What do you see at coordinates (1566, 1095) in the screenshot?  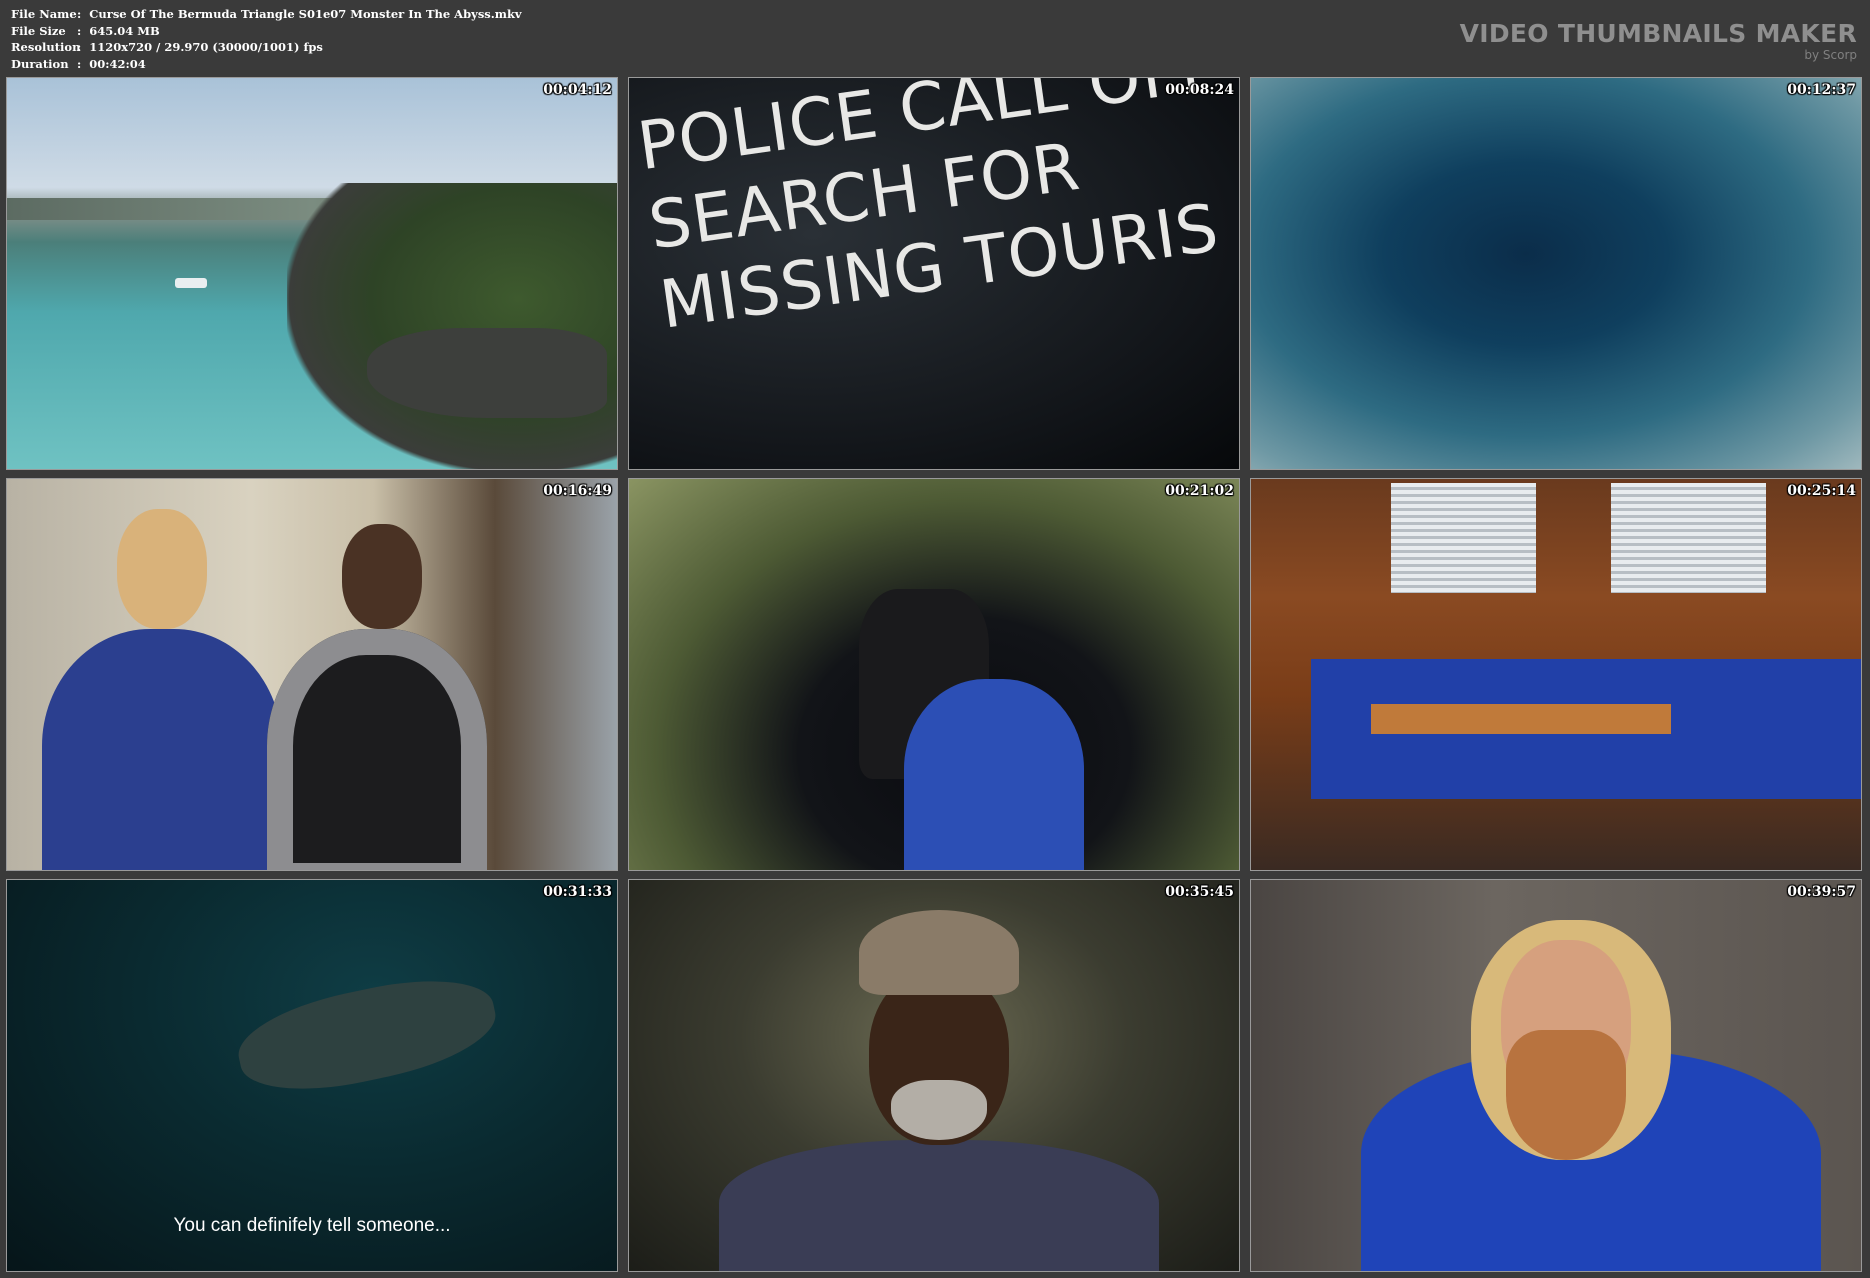 I see `red-beard` at bounding box center [1566, 1095].